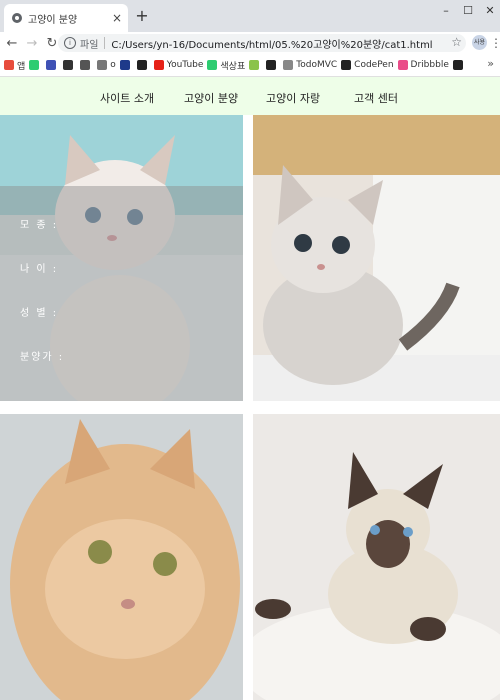 The width and height of the screenshot is (500, 700). I want to click on close-window-button: ✕, so click(490, 10).